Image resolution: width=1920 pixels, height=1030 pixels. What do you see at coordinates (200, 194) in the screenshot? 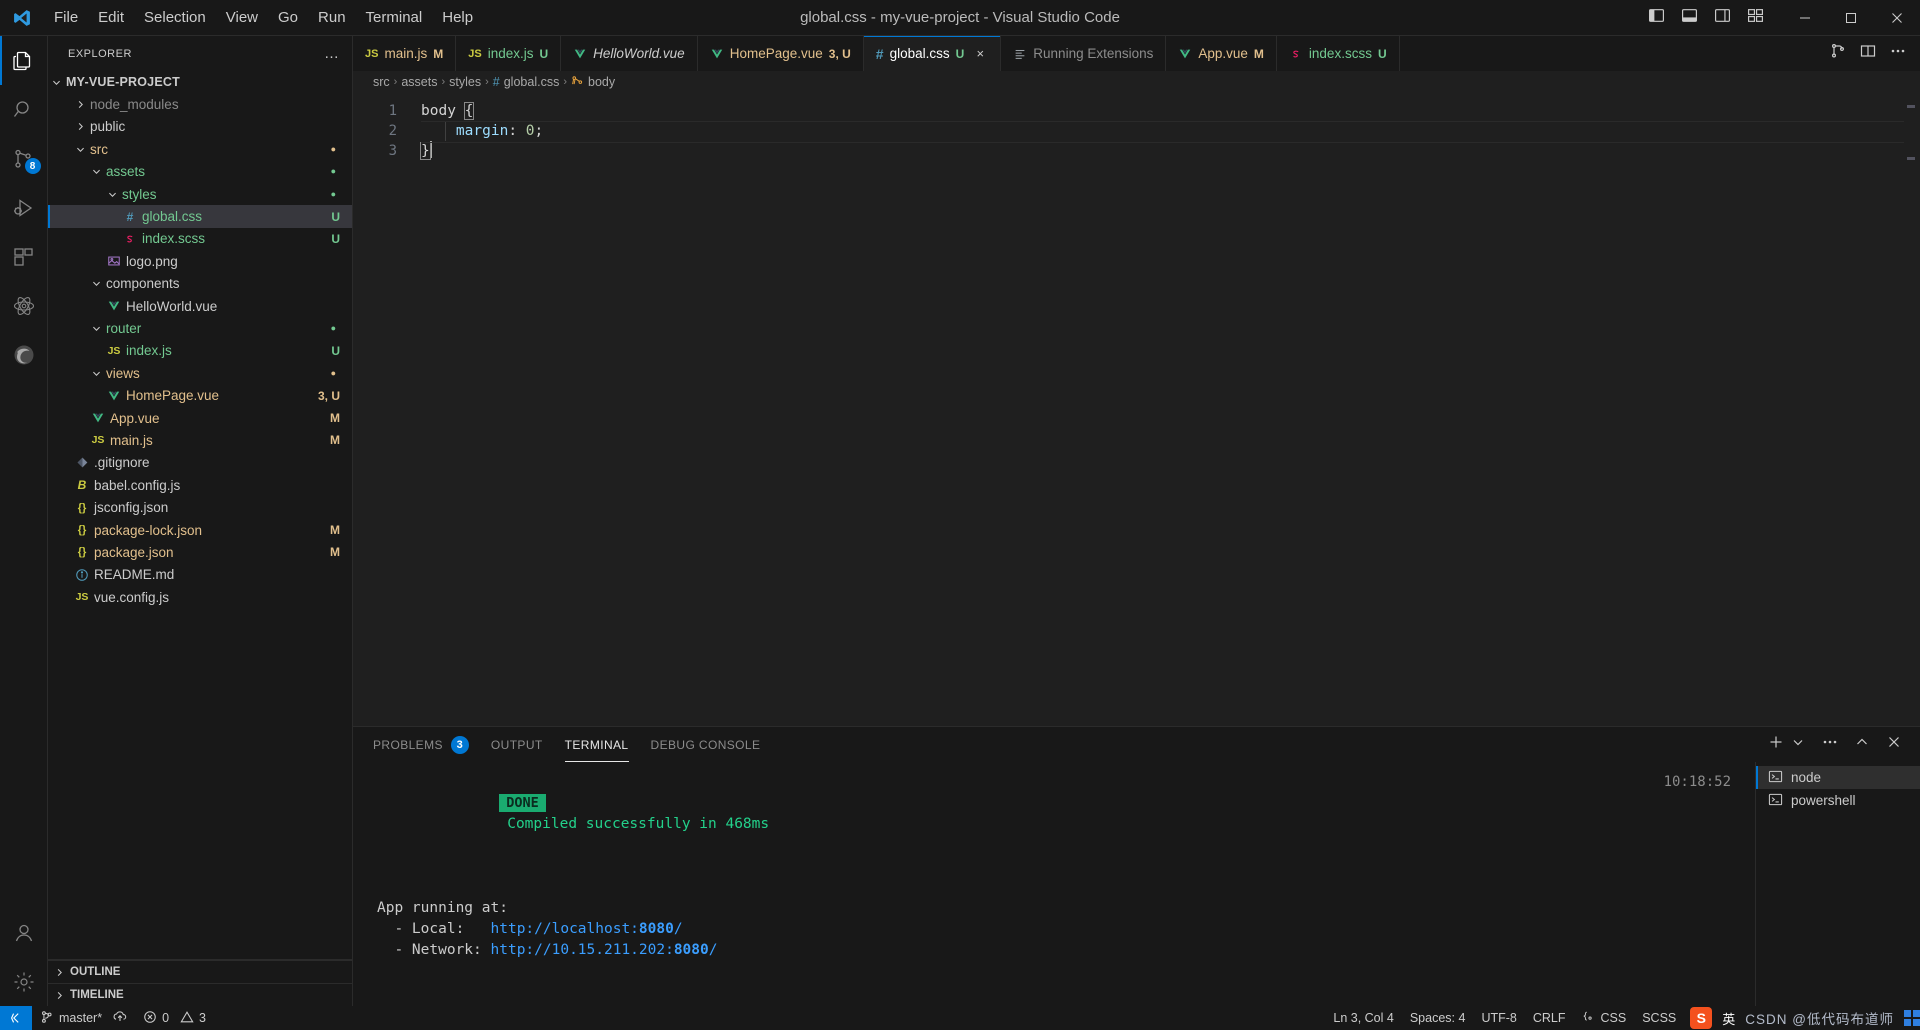
I see `tree-item-styles: styles ●` at bounding box center [200, 194].